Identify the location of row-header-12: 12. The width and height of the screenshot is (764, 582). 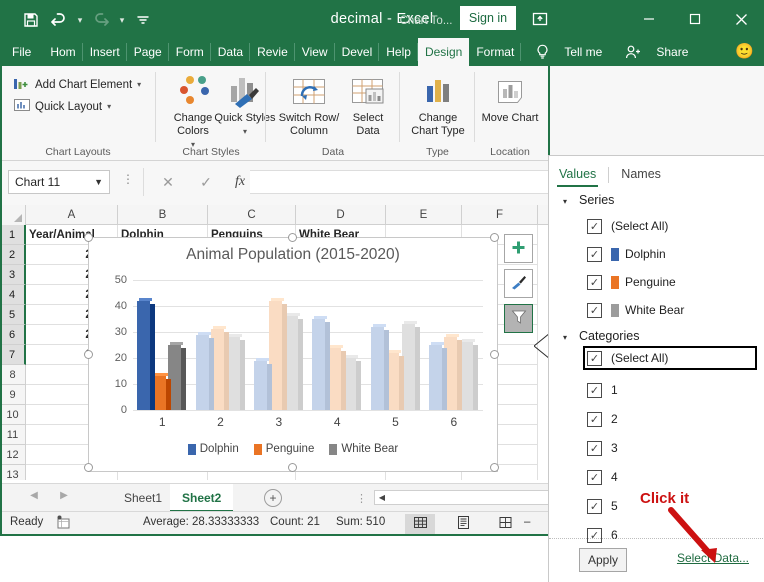
(13, 455).